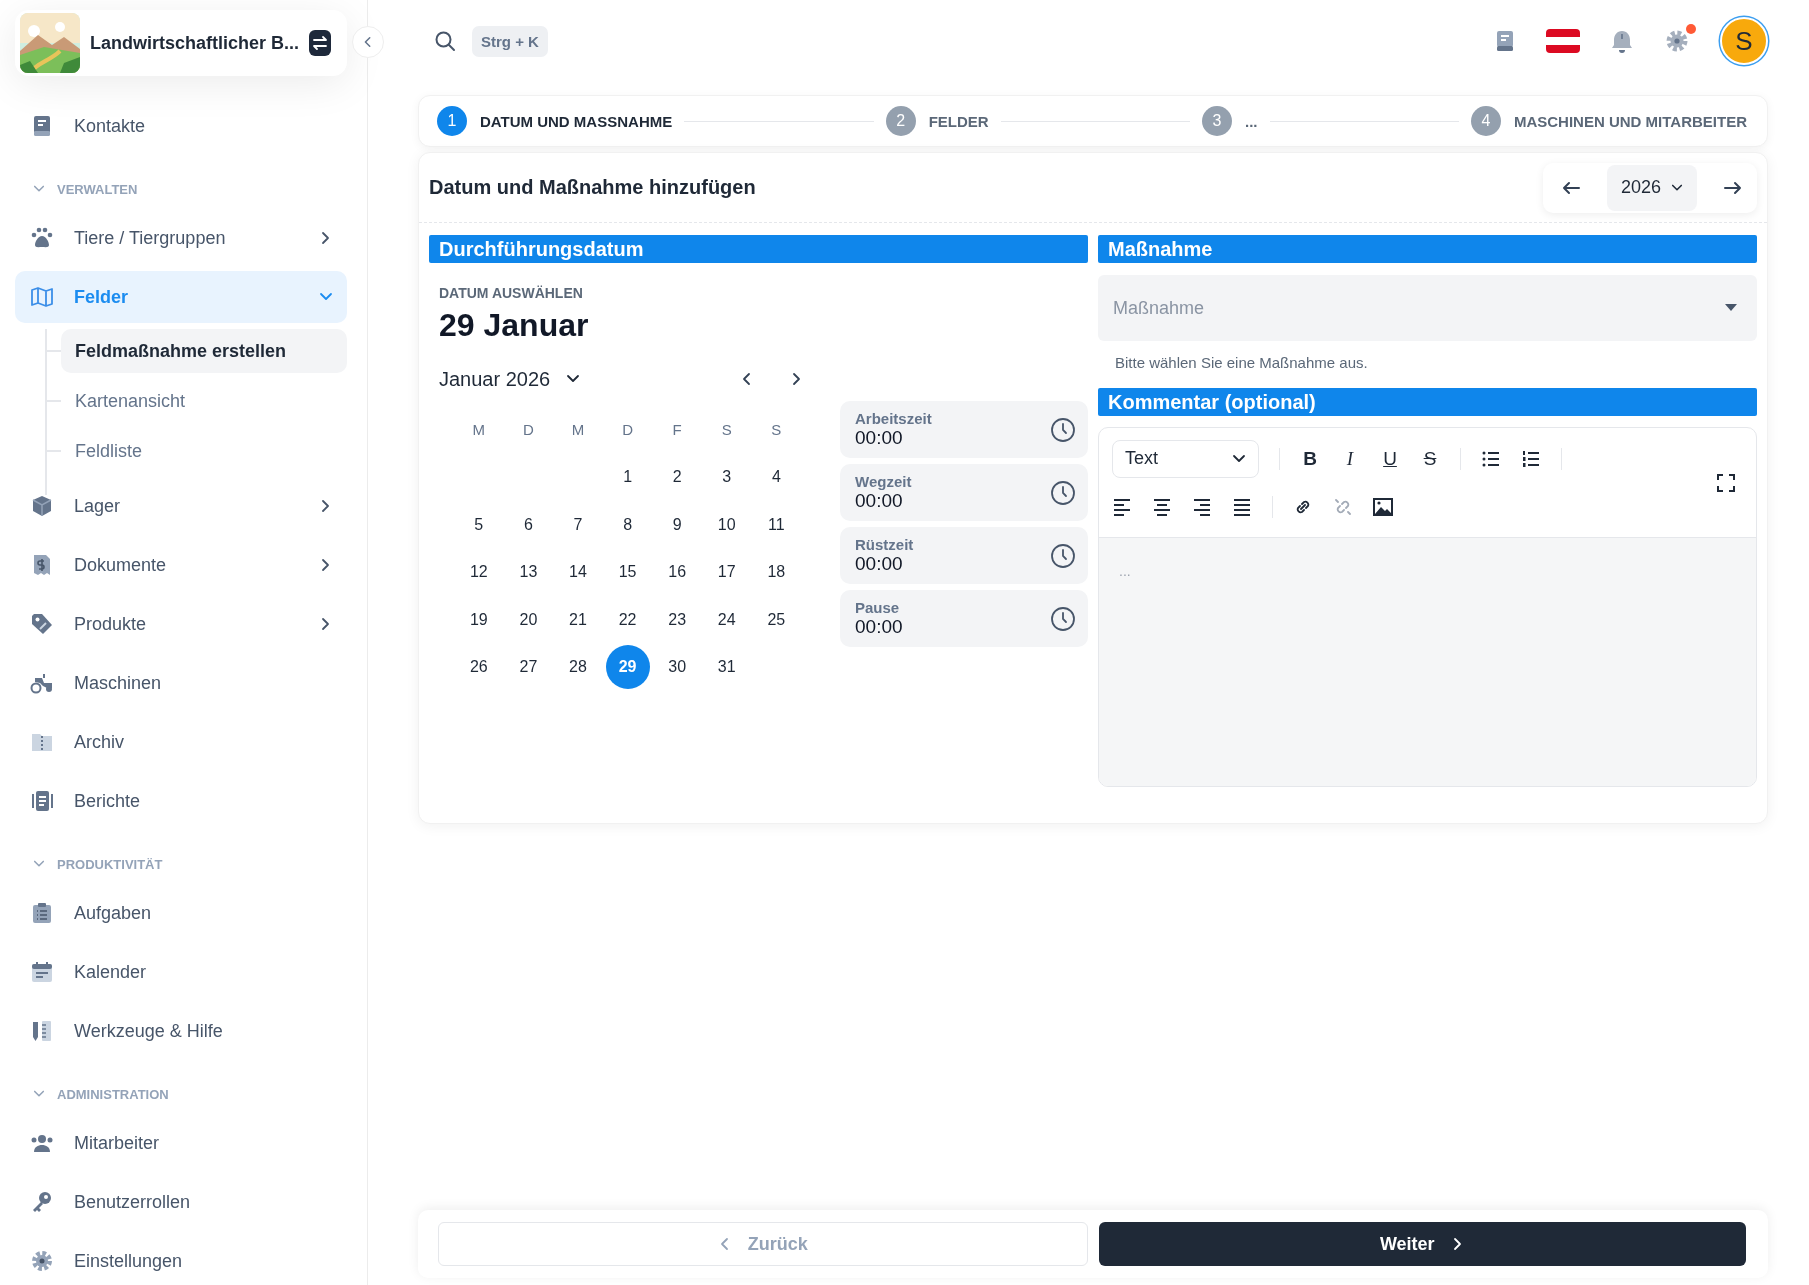  Describe the element at coordinates (204, 401) in the screenshot. I see `submenu-item: Kartenansicht` at that location.